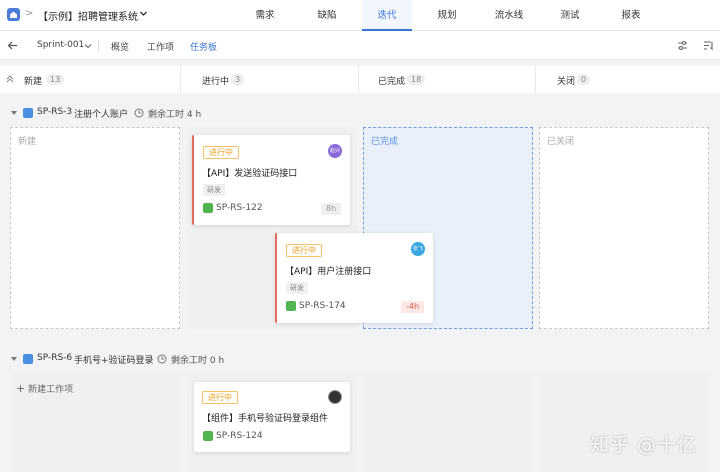 Image resolution: width=720 pixels, height=472 pixels. What do you see at coordinates (120, 46) in the screenshot?
I see `tab-overview: 概览` at bounding box center [120, 46].